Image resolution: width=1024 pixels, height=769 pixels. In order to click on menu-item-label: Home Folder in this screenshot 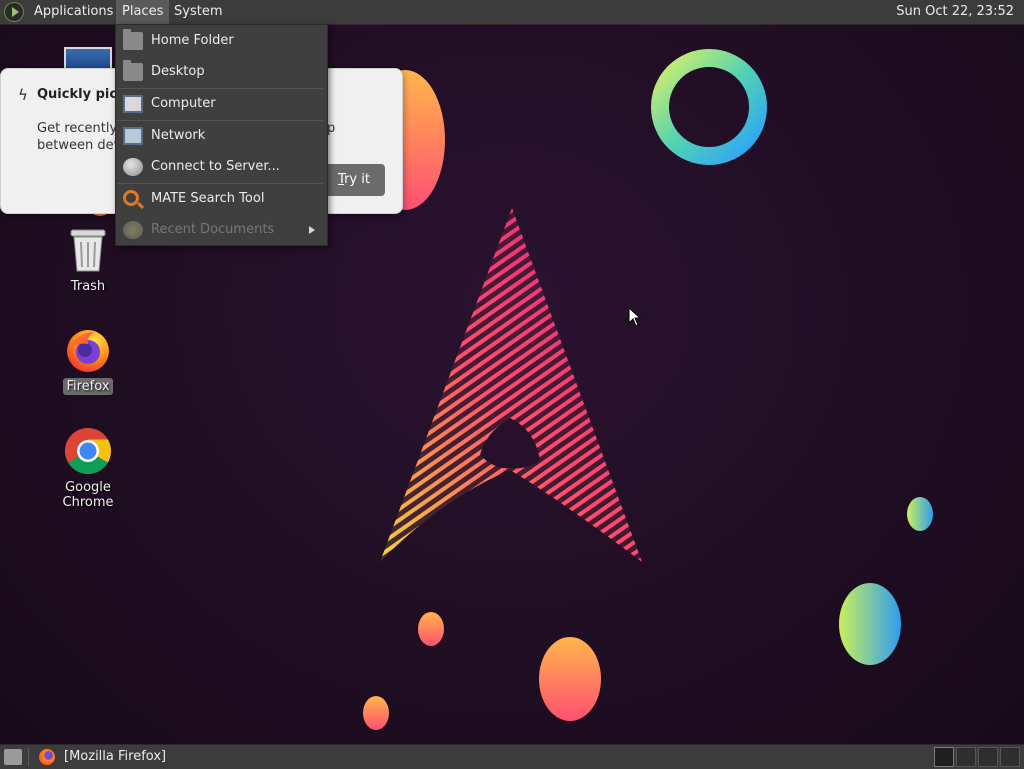, I will do `click(192, 40)`.